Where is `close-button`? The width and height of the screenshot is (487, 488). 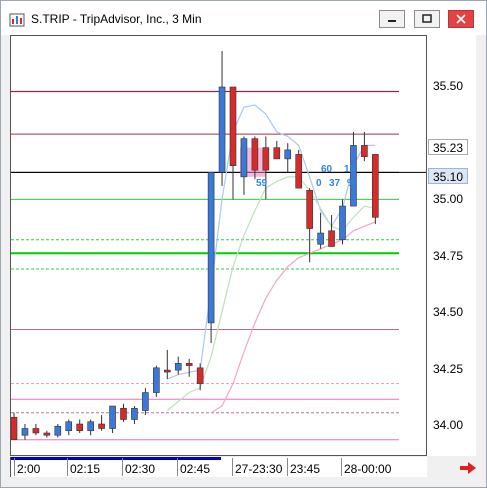 close-button is located at coordinates (461, 19).